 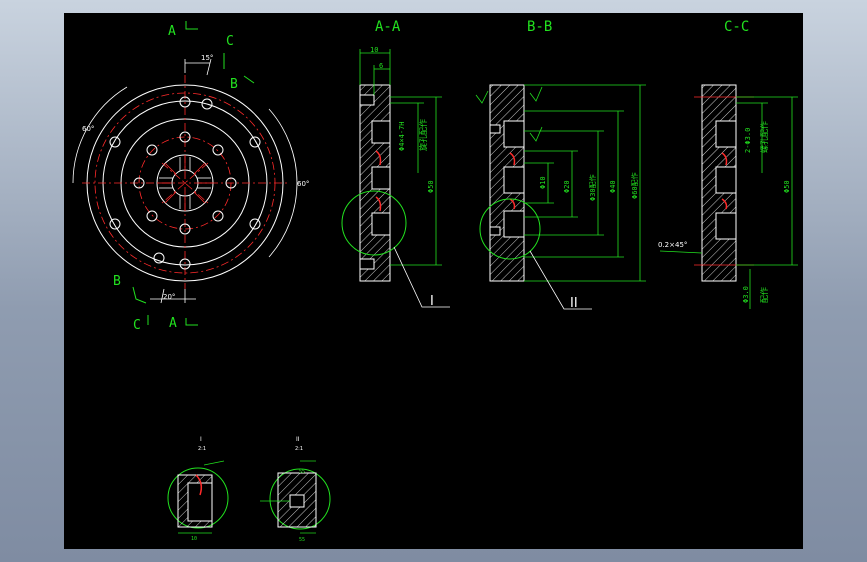 I want to click on aa-note-2: 旋孔配作, so click(x=423, y=135).